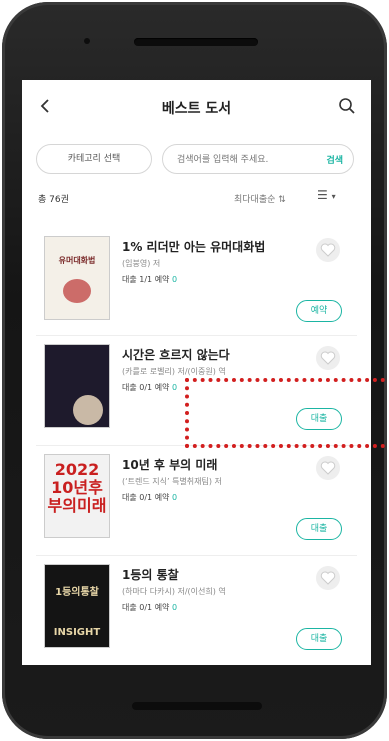 This screenshot has height=741, width=389. I want to click on book-title: 1등의 통찰, so click(150, 574).